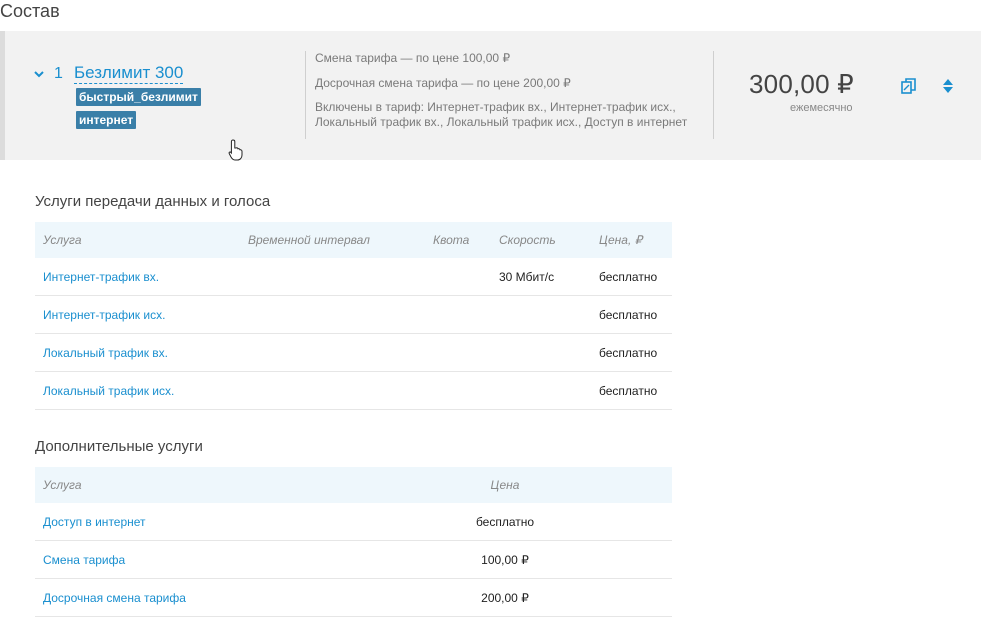  What do you see at coordinates (137, 352) in the screenshot?
I see `service-link: Локальный трафик вх.` at bounding box center [137, 352].